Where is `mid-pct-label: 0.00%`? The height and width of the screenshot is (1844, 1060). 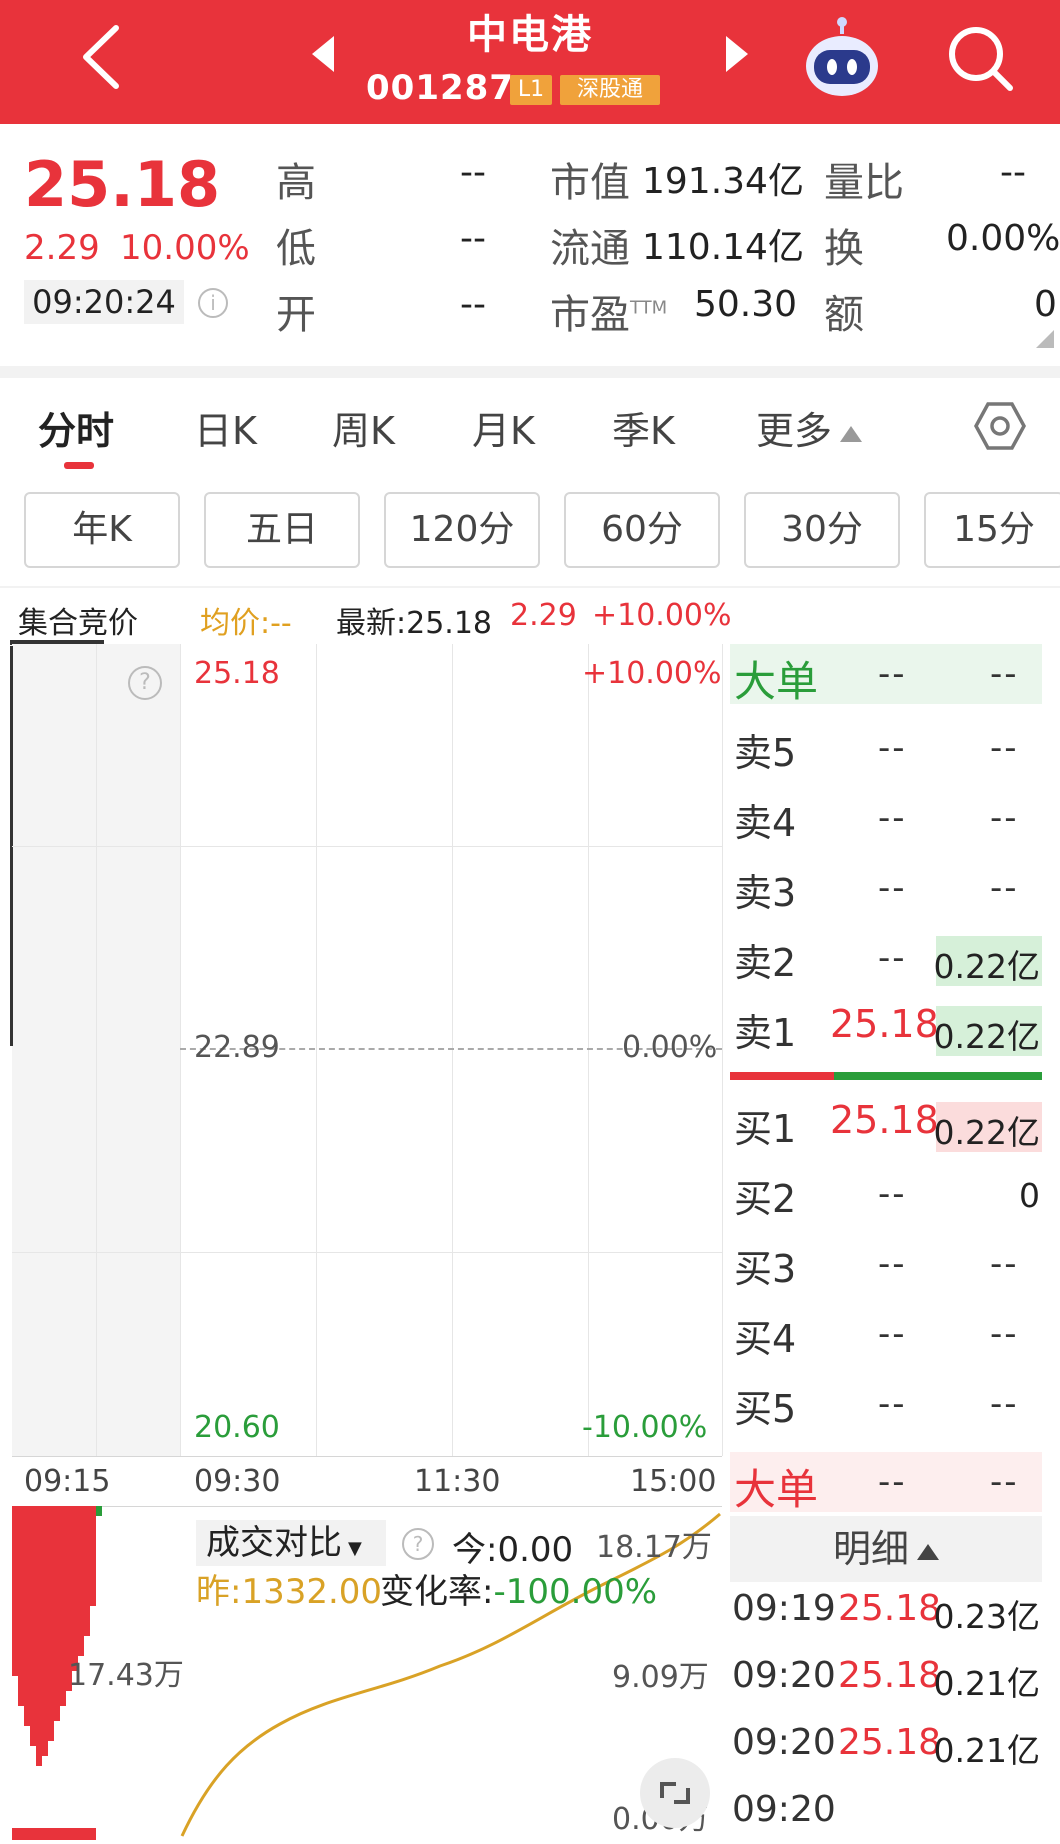 mid-pct-label: 0.00% is located at coordinates (670, 1047).